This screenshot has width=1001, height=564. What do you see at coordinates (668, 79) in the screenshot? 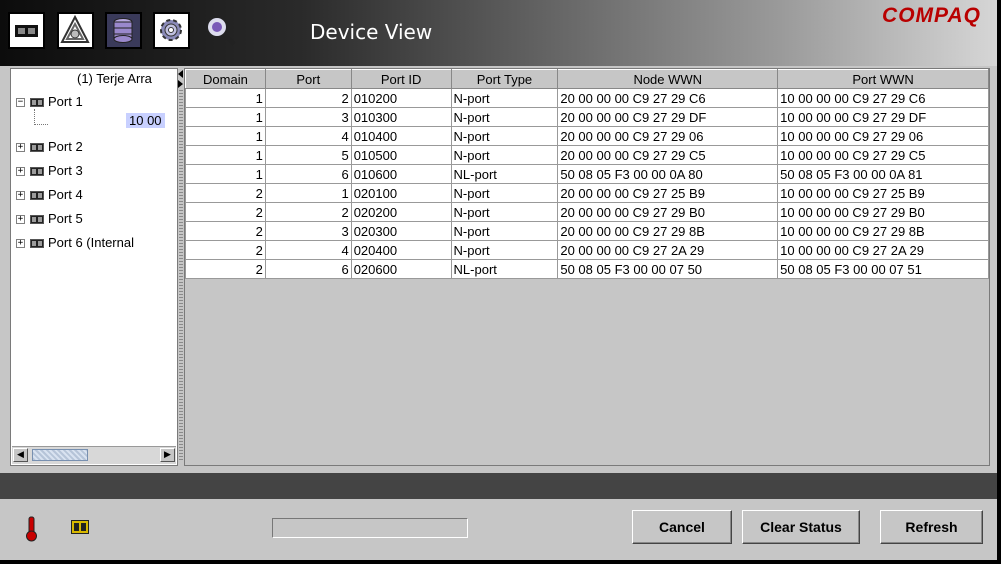
I see `column-header-node-wwn: Node WWN` at bounding box center [668, 79].